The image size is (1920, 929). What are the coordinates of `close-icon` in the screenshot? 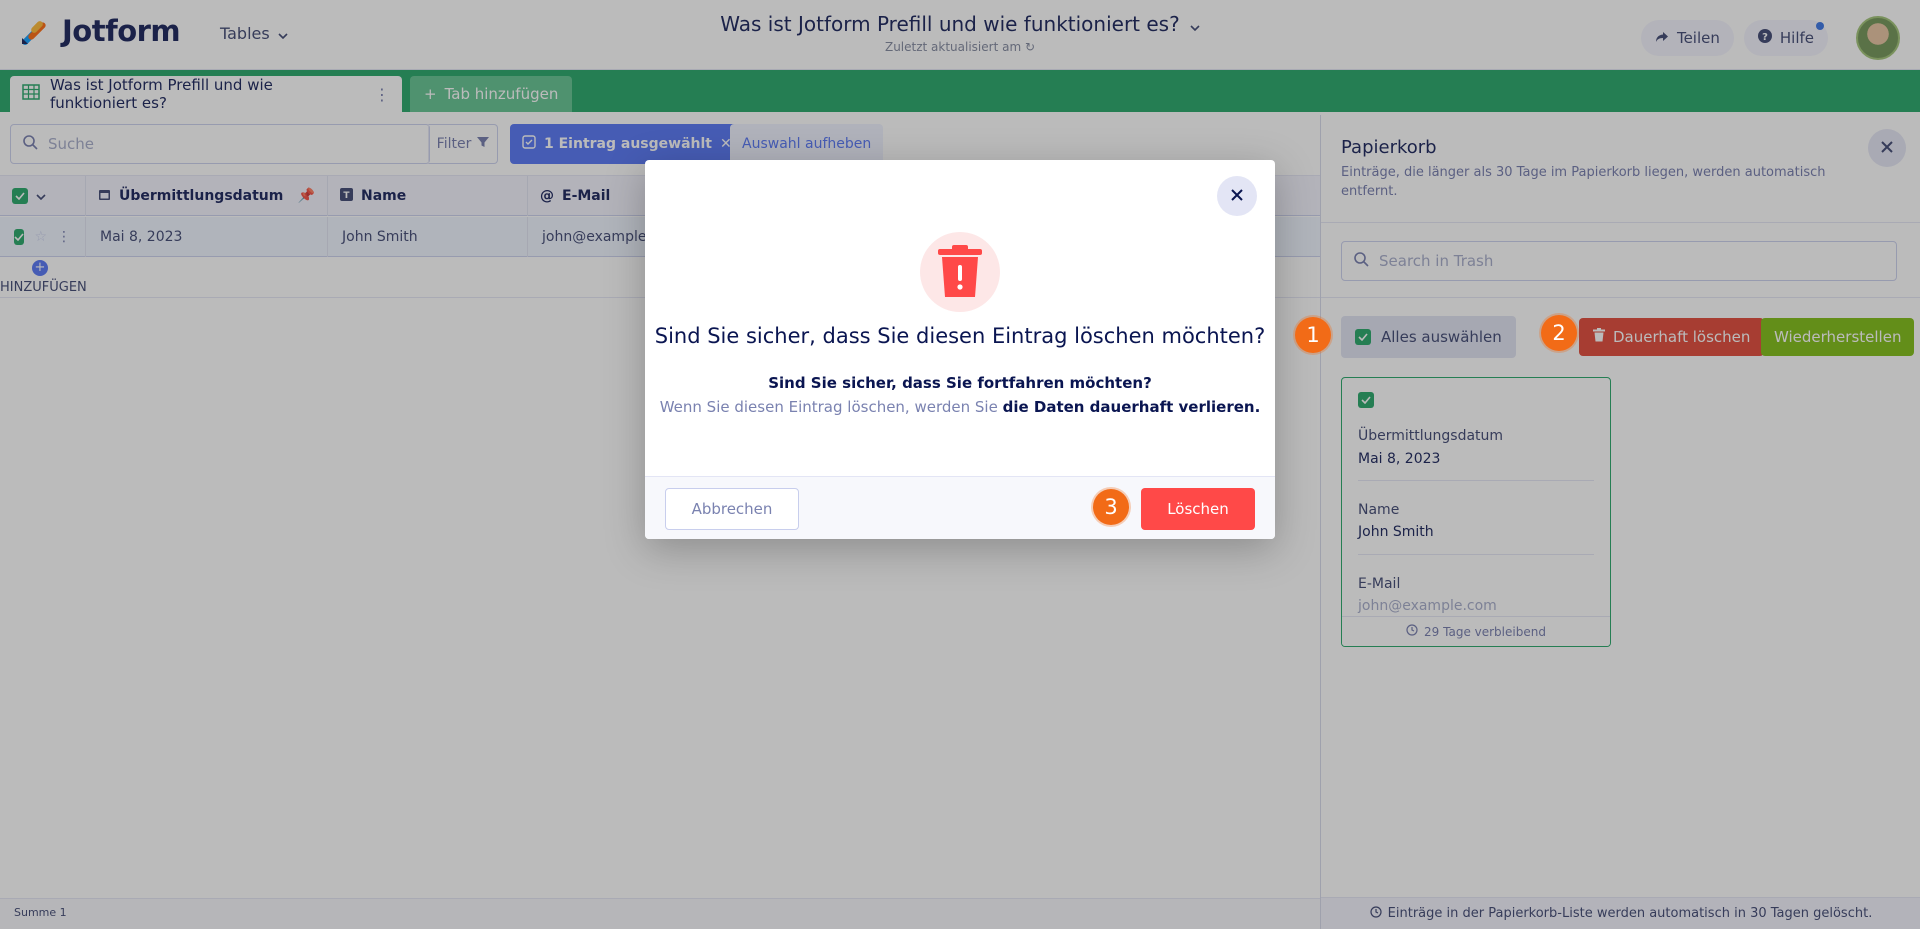 It's located at (1237, 196).